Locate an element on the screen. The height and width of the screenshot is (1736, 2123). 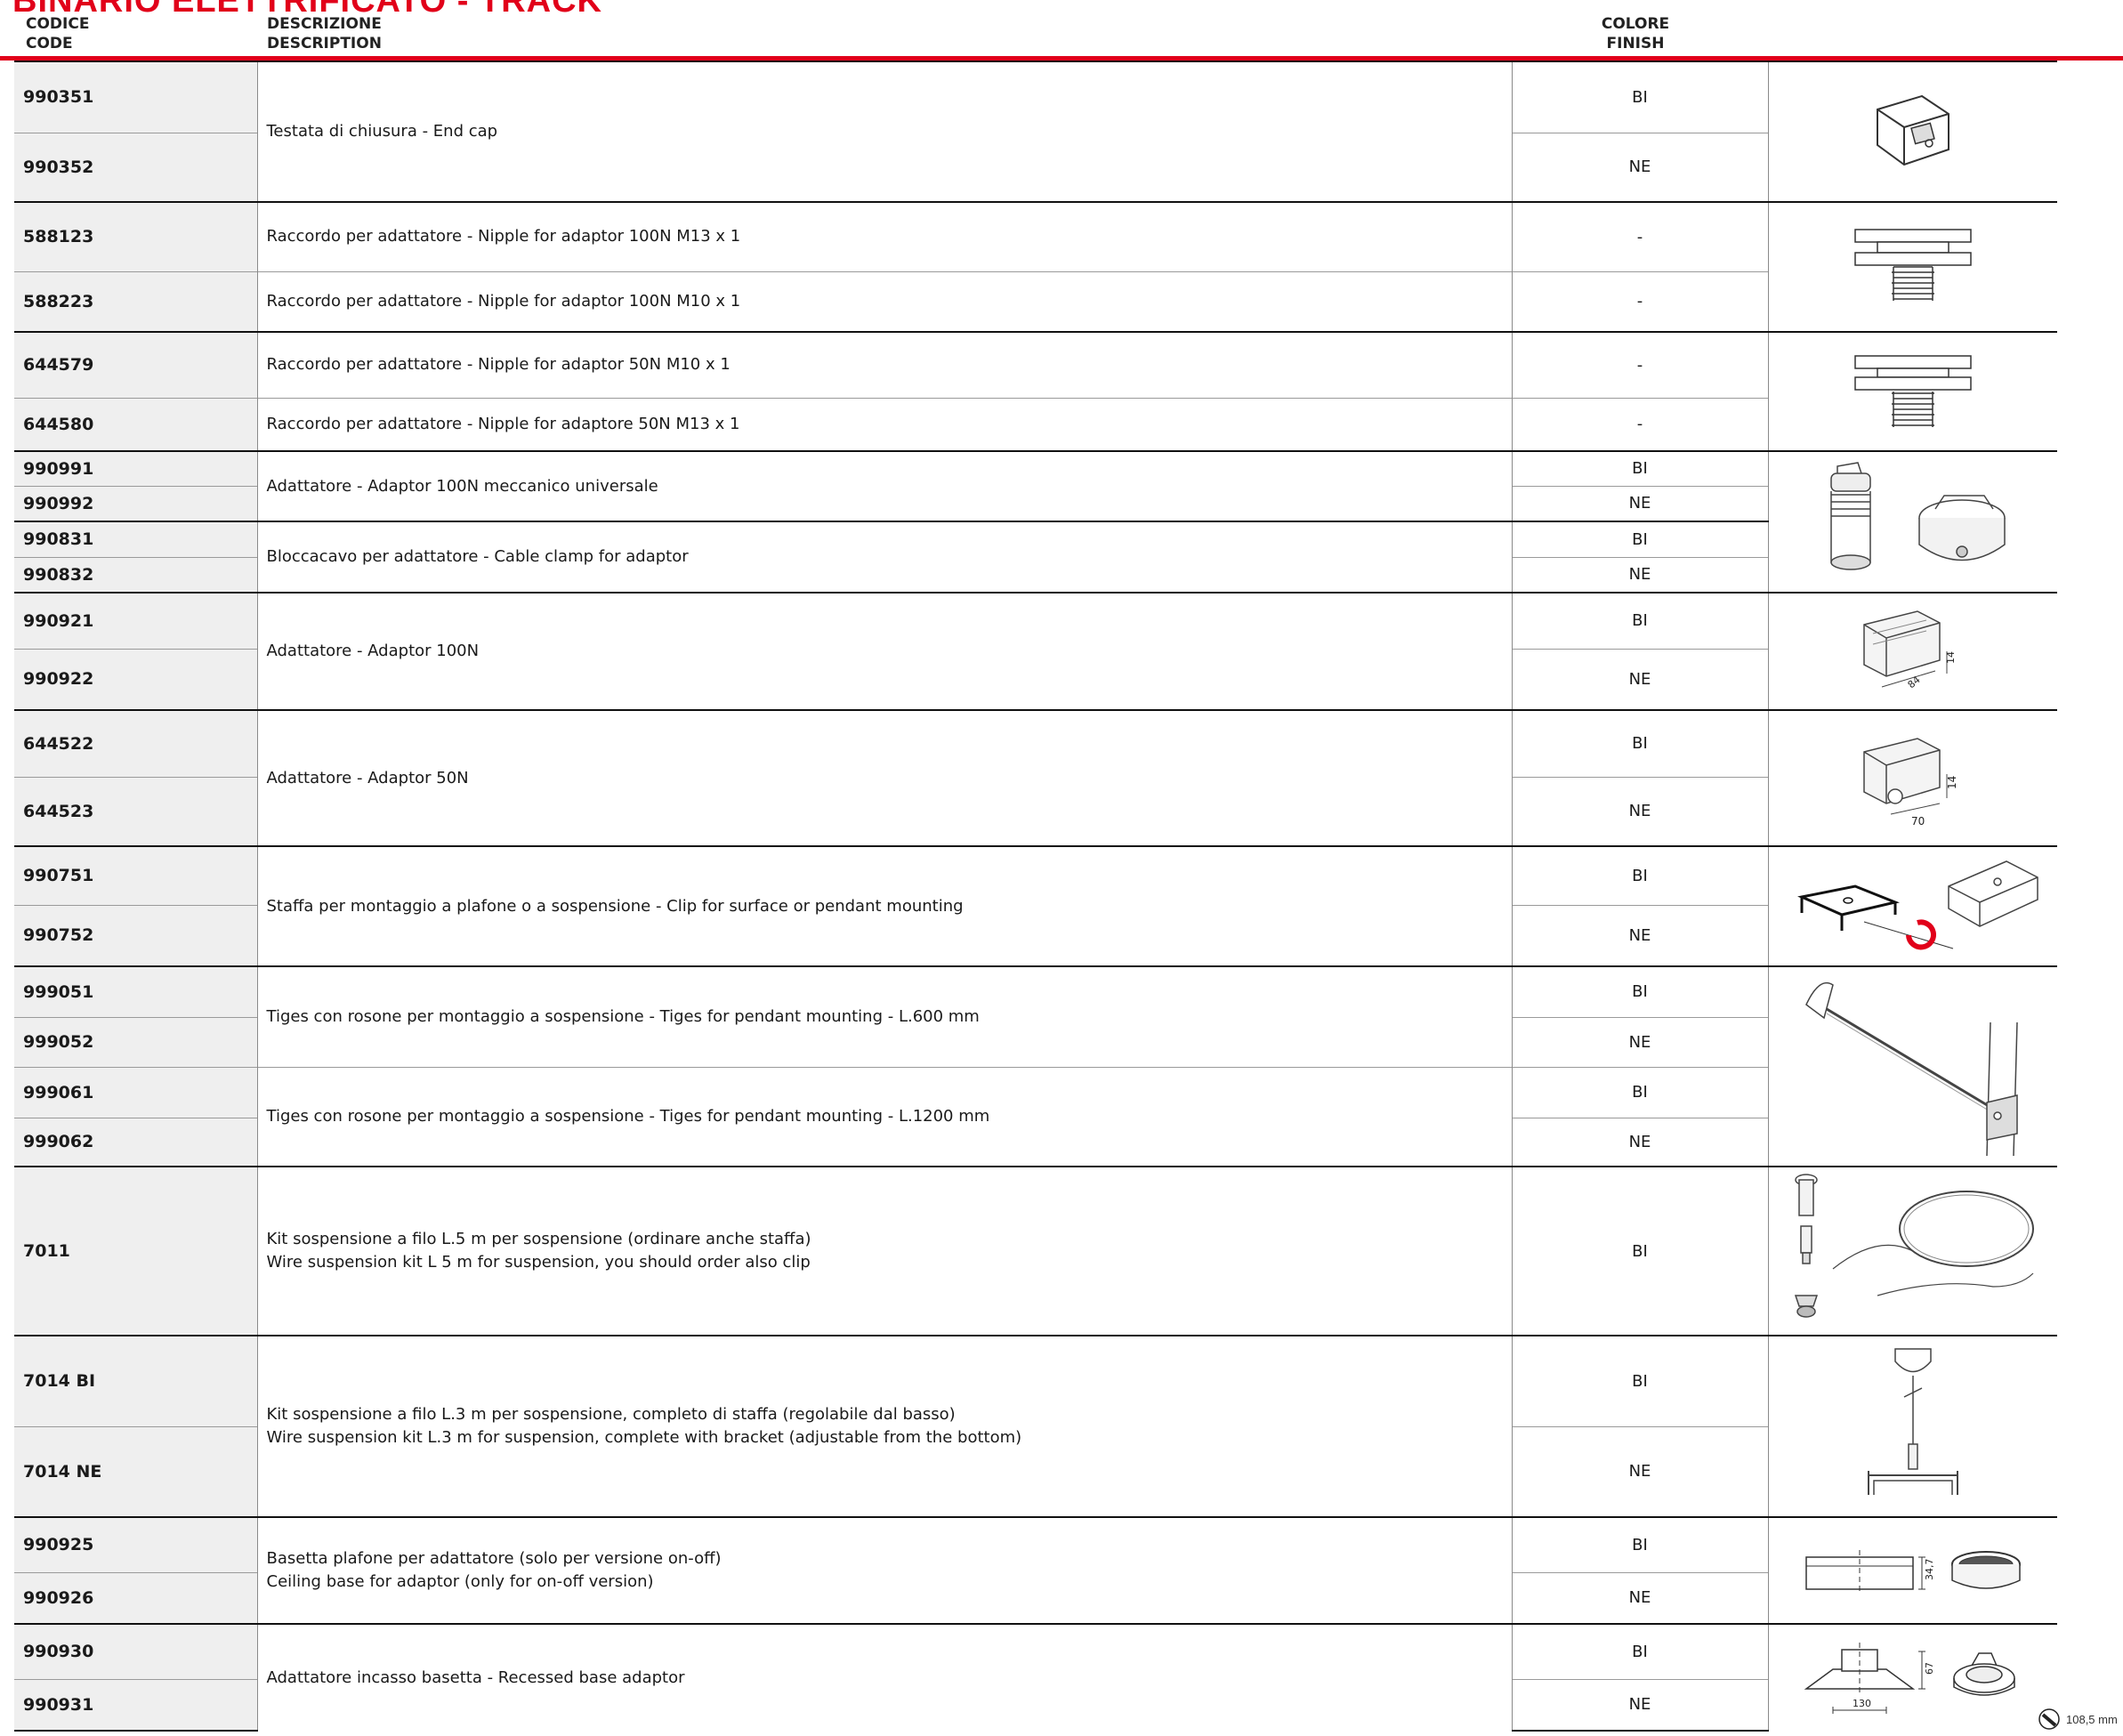
header-code: CODICE CODE is located at coordinates (57, 33).